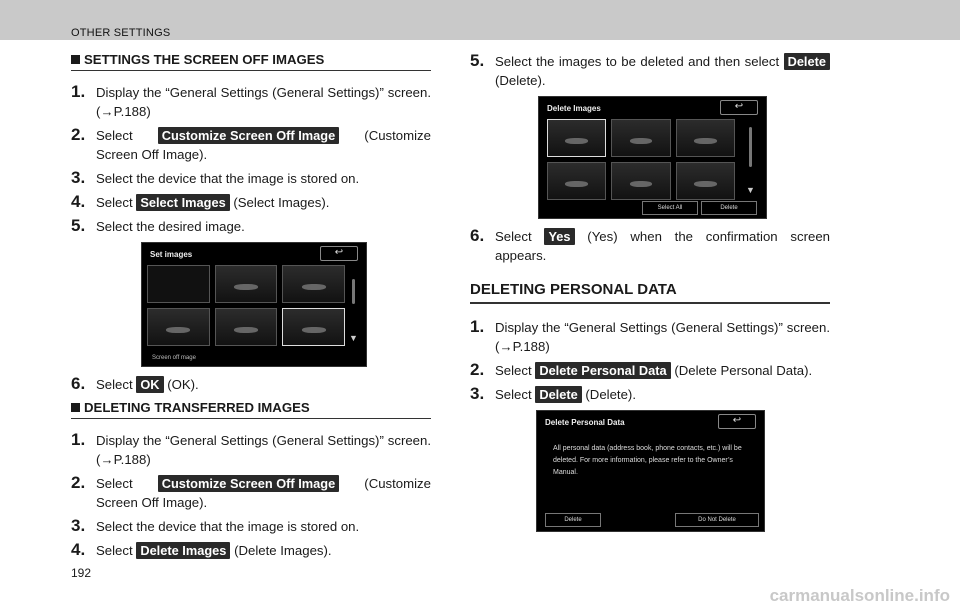 The height and width of the screenshot is (611, 960). Describe the element at coordinates (251, 409) in the screenshot. I see `section-heading: DELETING TRANSFERRED IMAGES` at that location.